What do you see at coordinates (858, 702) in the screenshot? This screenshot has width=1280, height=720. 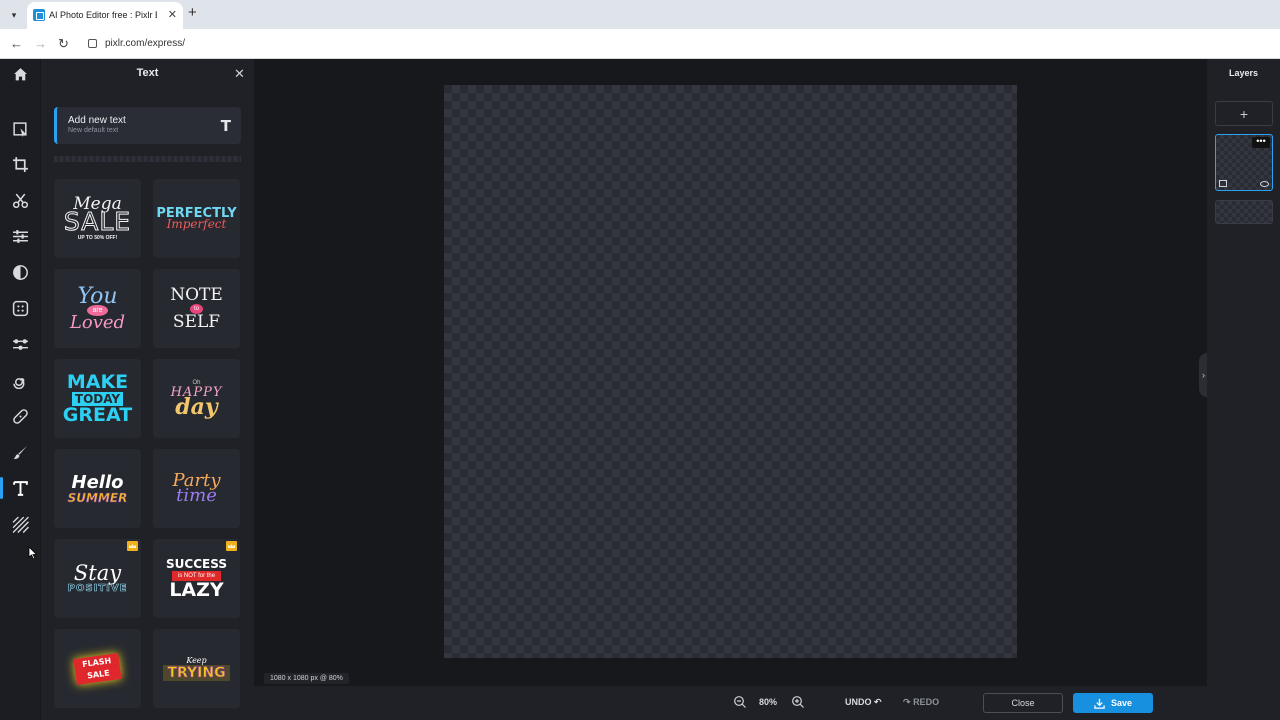 I see `undo-label: UNDO` at bounding box center [858, 702].